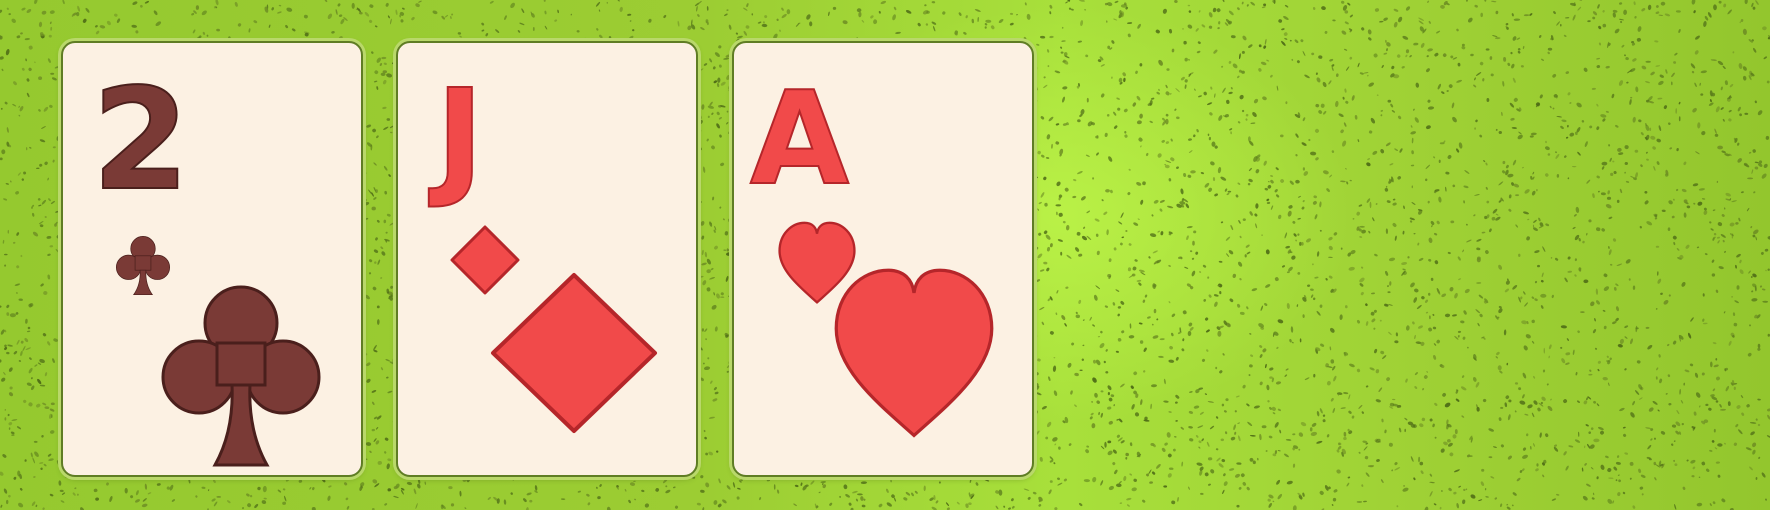  I want to click on card-rank: A, so click(799, 139).